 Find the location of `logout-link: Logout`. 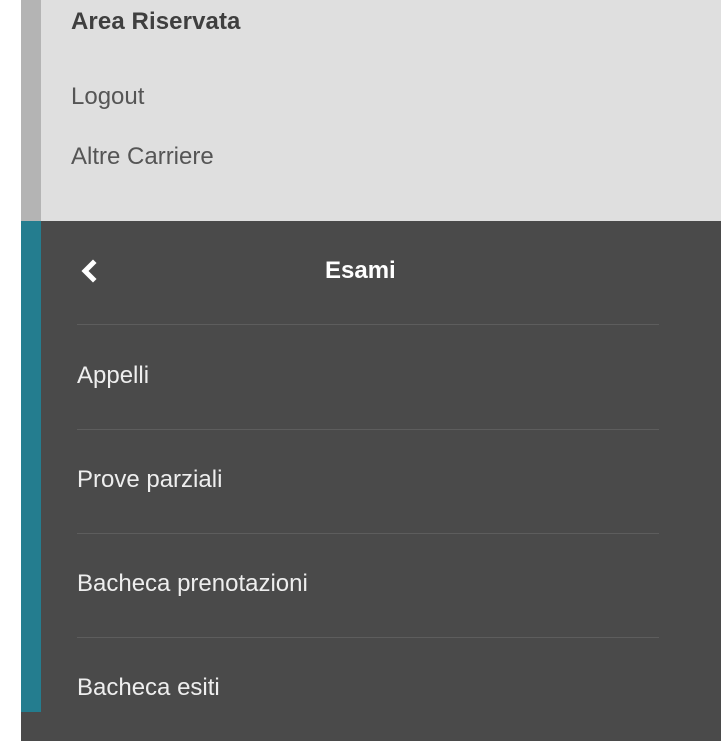

logout-link: Logout is located at coordinates (107, 97).